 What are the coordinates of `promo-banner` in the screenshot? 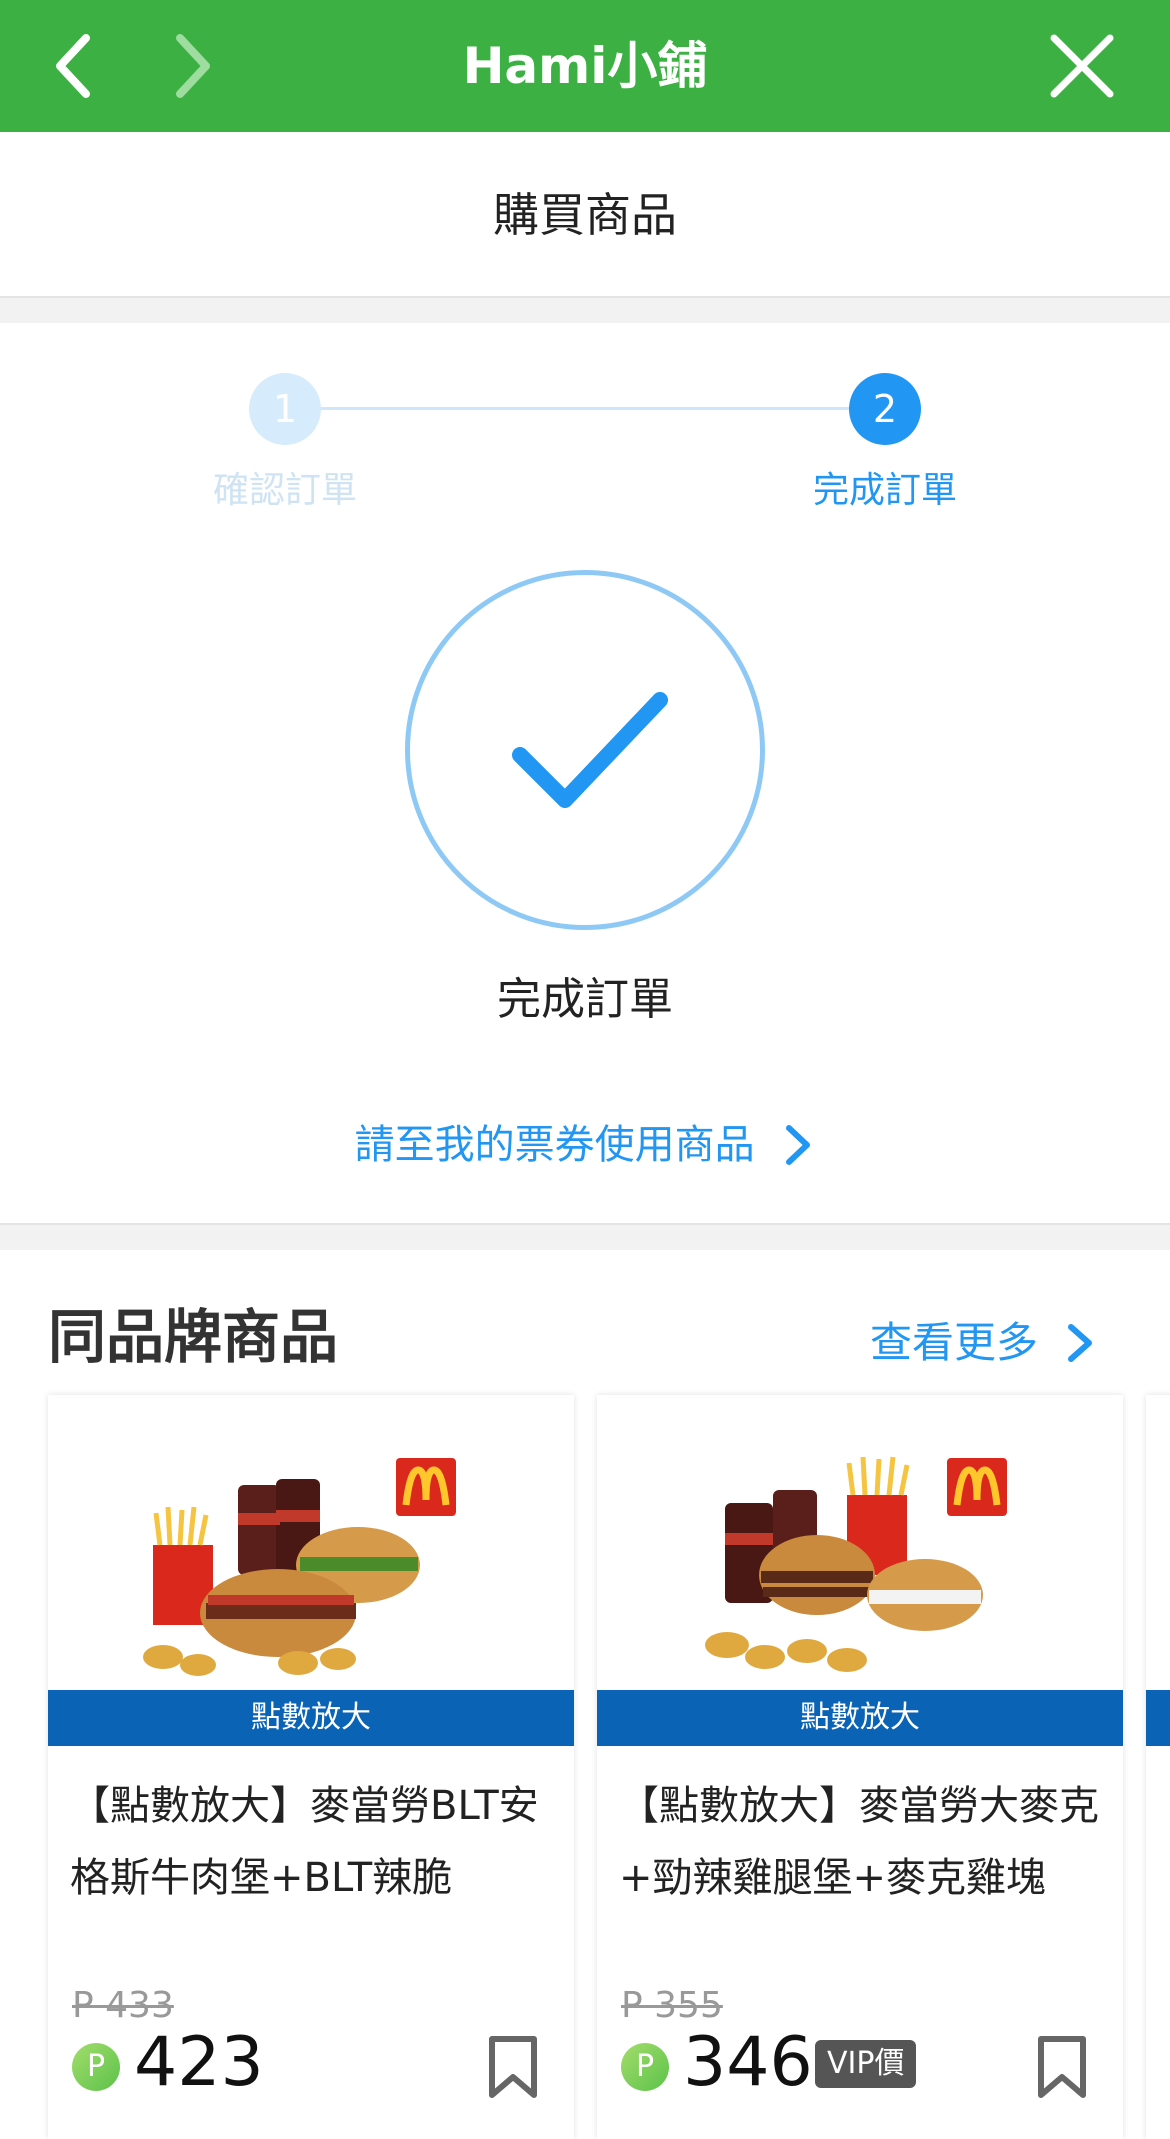 It's located at (1158, 1718).